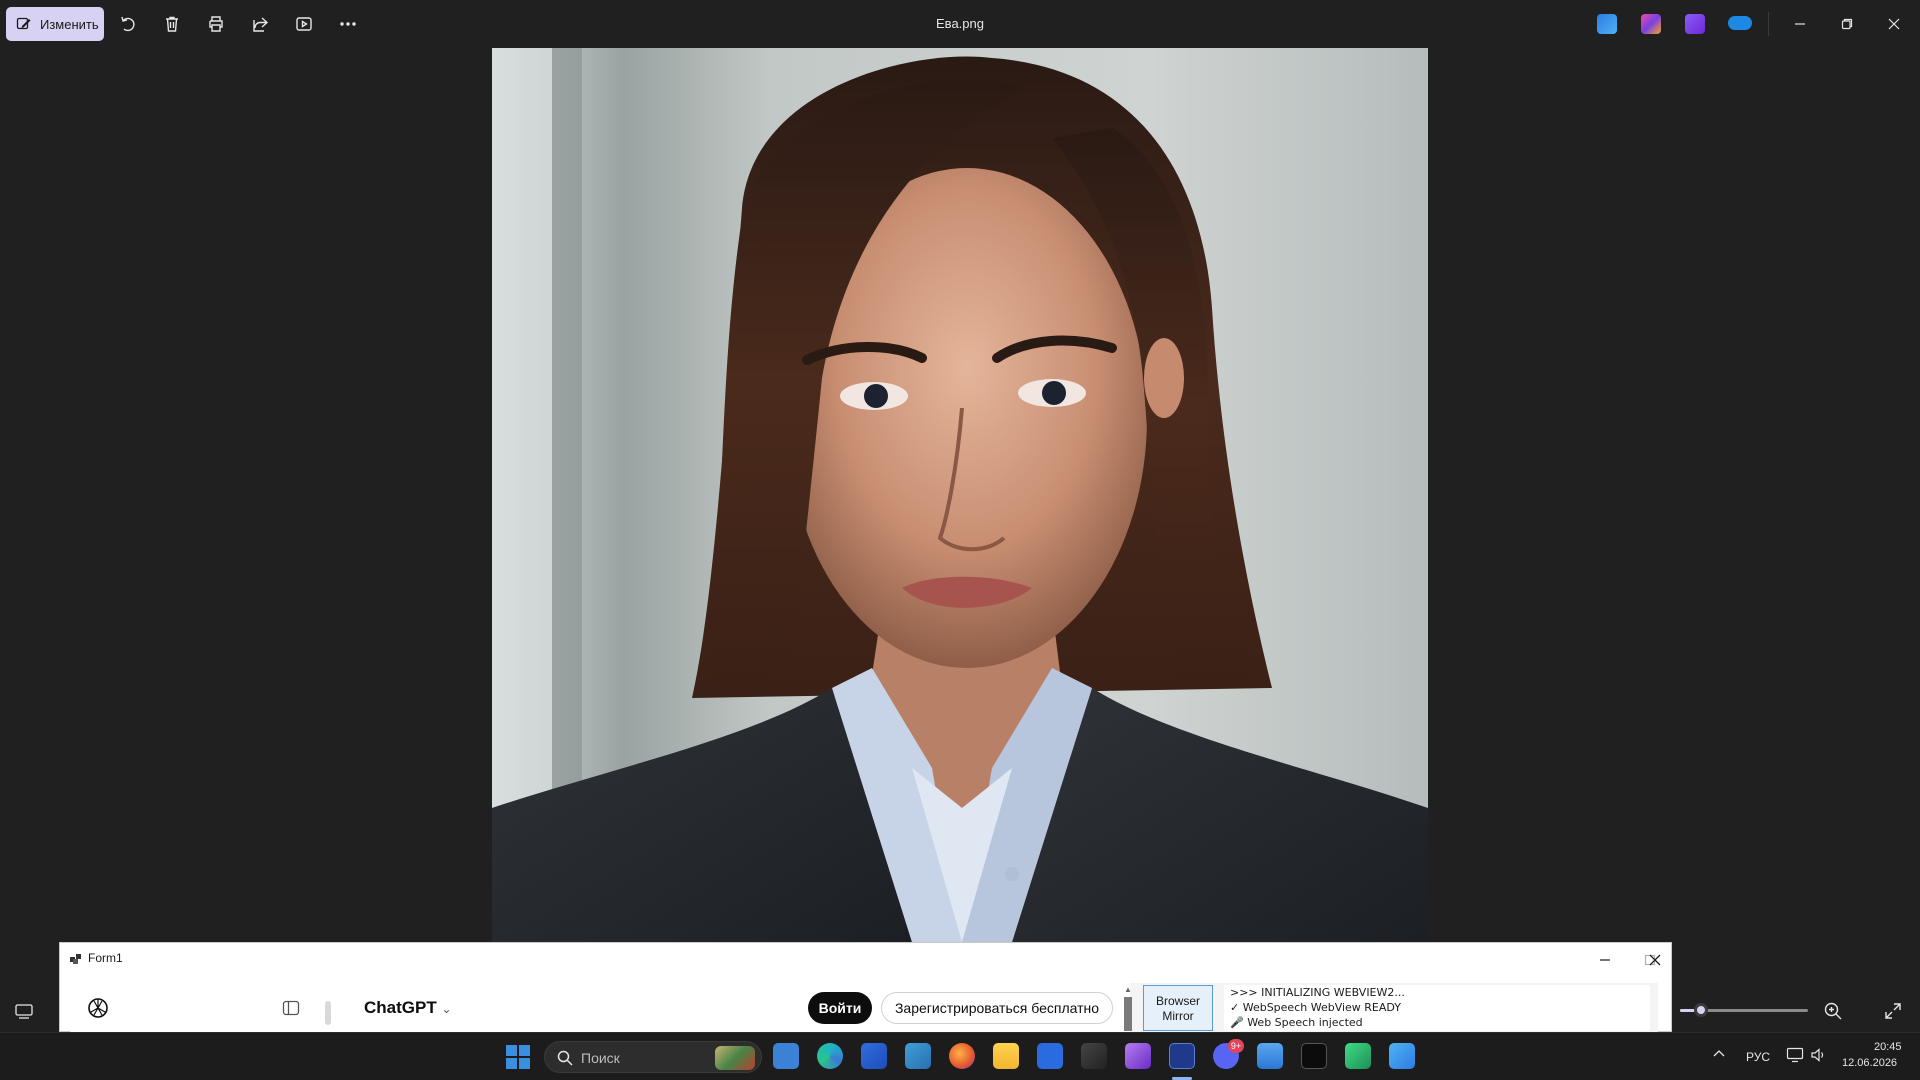 The image size is (1920, 1080). I want to click on taskbar-app-firefox-icon, so click(962, 1056).